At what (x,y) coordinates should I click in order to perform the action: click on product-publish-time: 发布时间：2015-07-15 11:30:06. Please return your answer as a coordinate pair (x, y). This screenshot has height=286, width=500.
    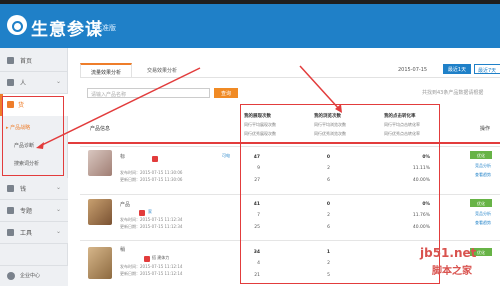
    Looking at the image, I should click on (151, 172).